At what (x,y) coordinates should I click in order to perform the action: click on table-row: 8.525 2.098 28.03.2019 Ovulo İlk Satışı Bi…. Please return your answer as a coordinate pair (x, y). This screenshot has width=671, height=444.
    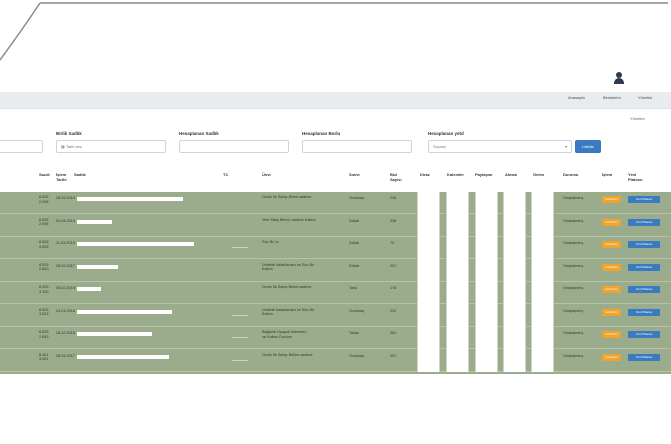
    Looking at the image, I should click on (335, 203).